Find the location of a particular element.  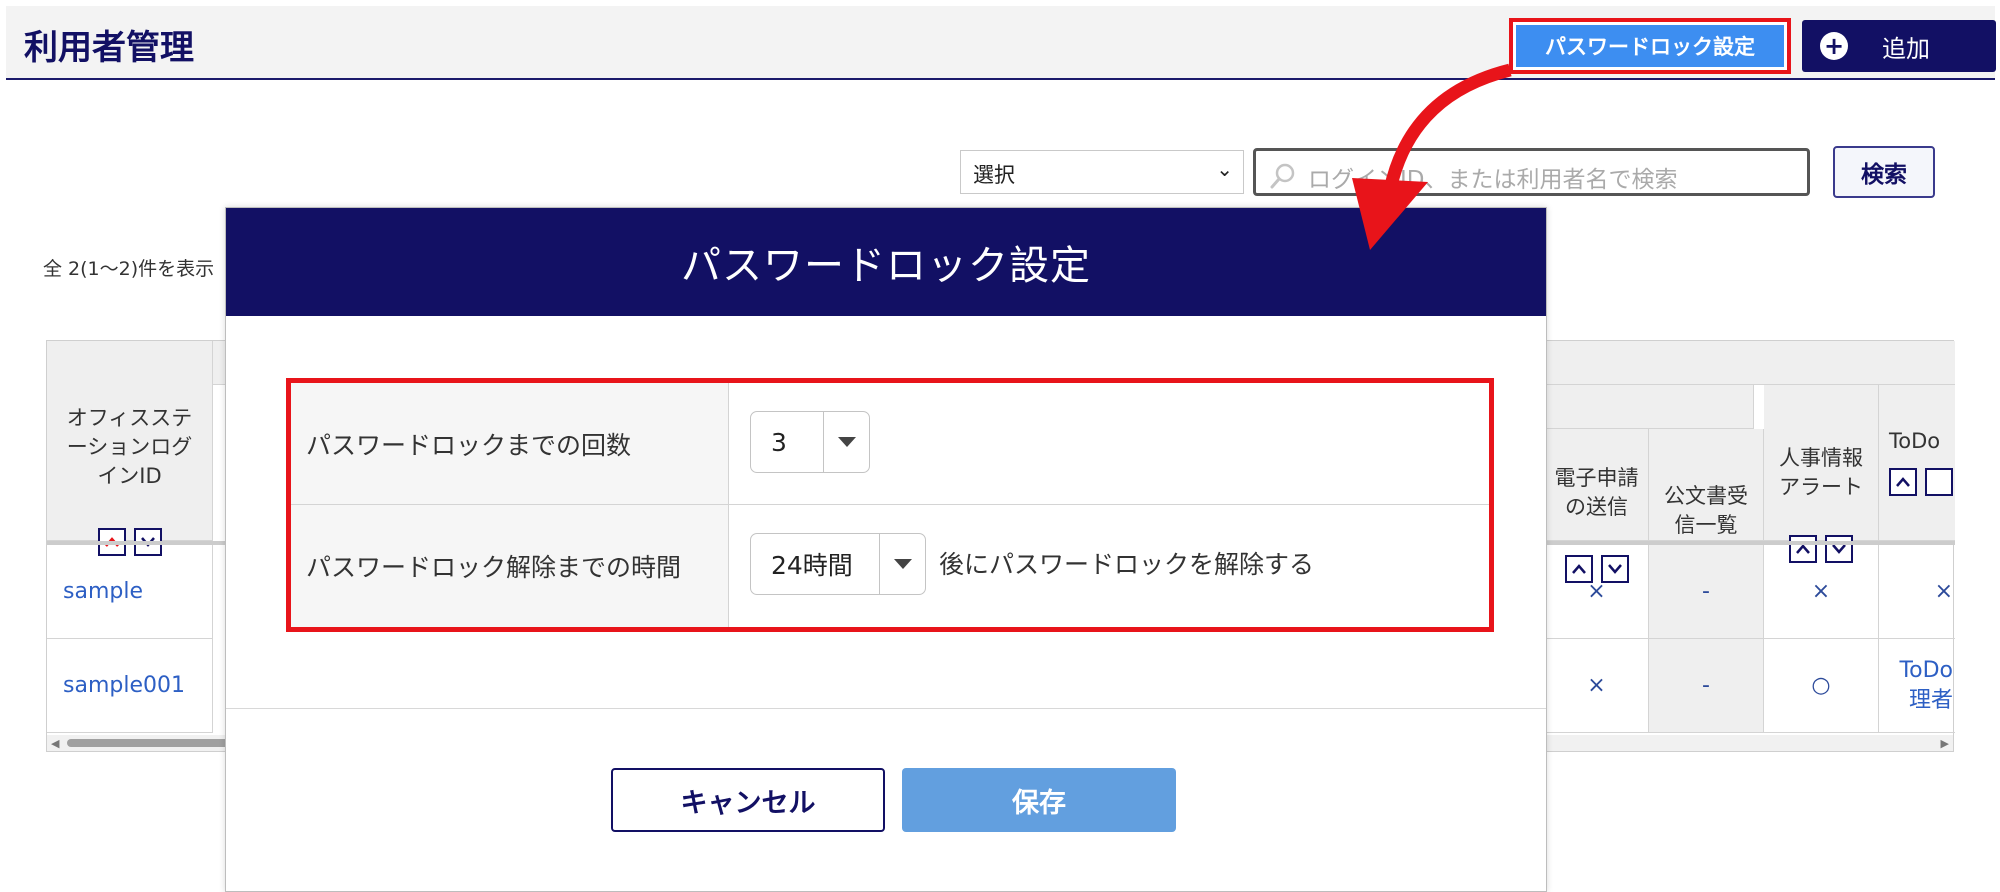

column-header-login-id-label: オフィスステ ーションログ インID is located at coordinates (129, 447).